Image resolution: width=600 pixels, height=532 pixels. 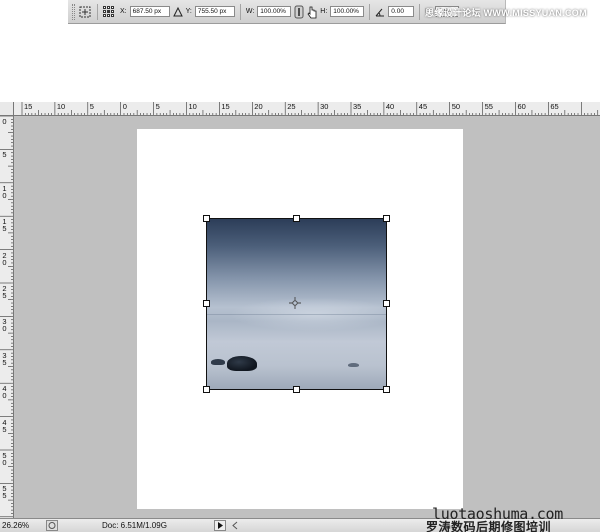 What do you see at coordinates (250, 11) in the screenshot?
I see `w-label: W:` at bounding box center [250, 11].